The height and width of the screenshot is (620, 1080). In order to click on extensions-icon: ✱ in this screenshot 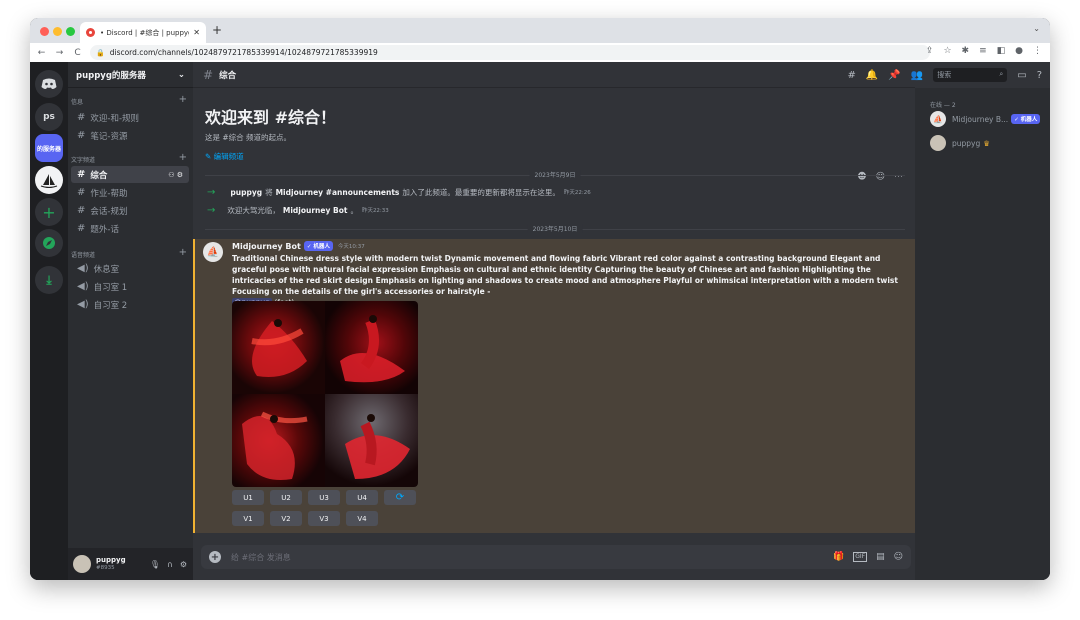, I will do `click(966, 51)`.